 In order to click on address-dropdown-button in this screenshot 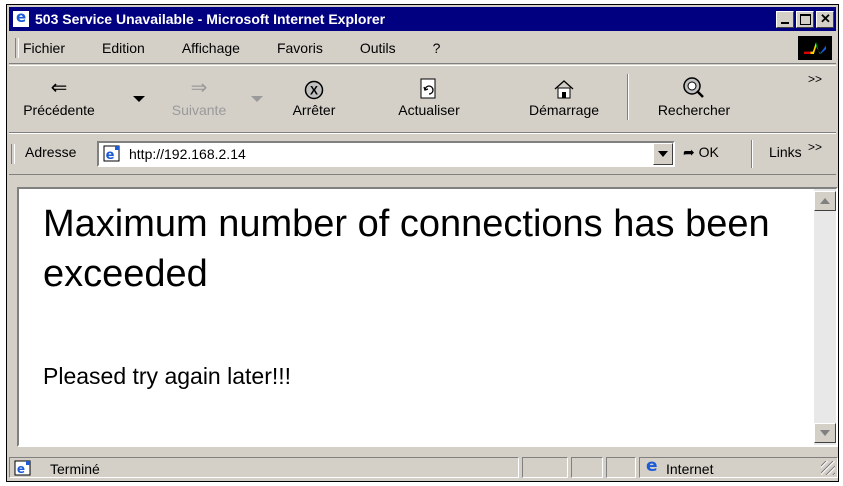, I will do `click(663, 154)`.